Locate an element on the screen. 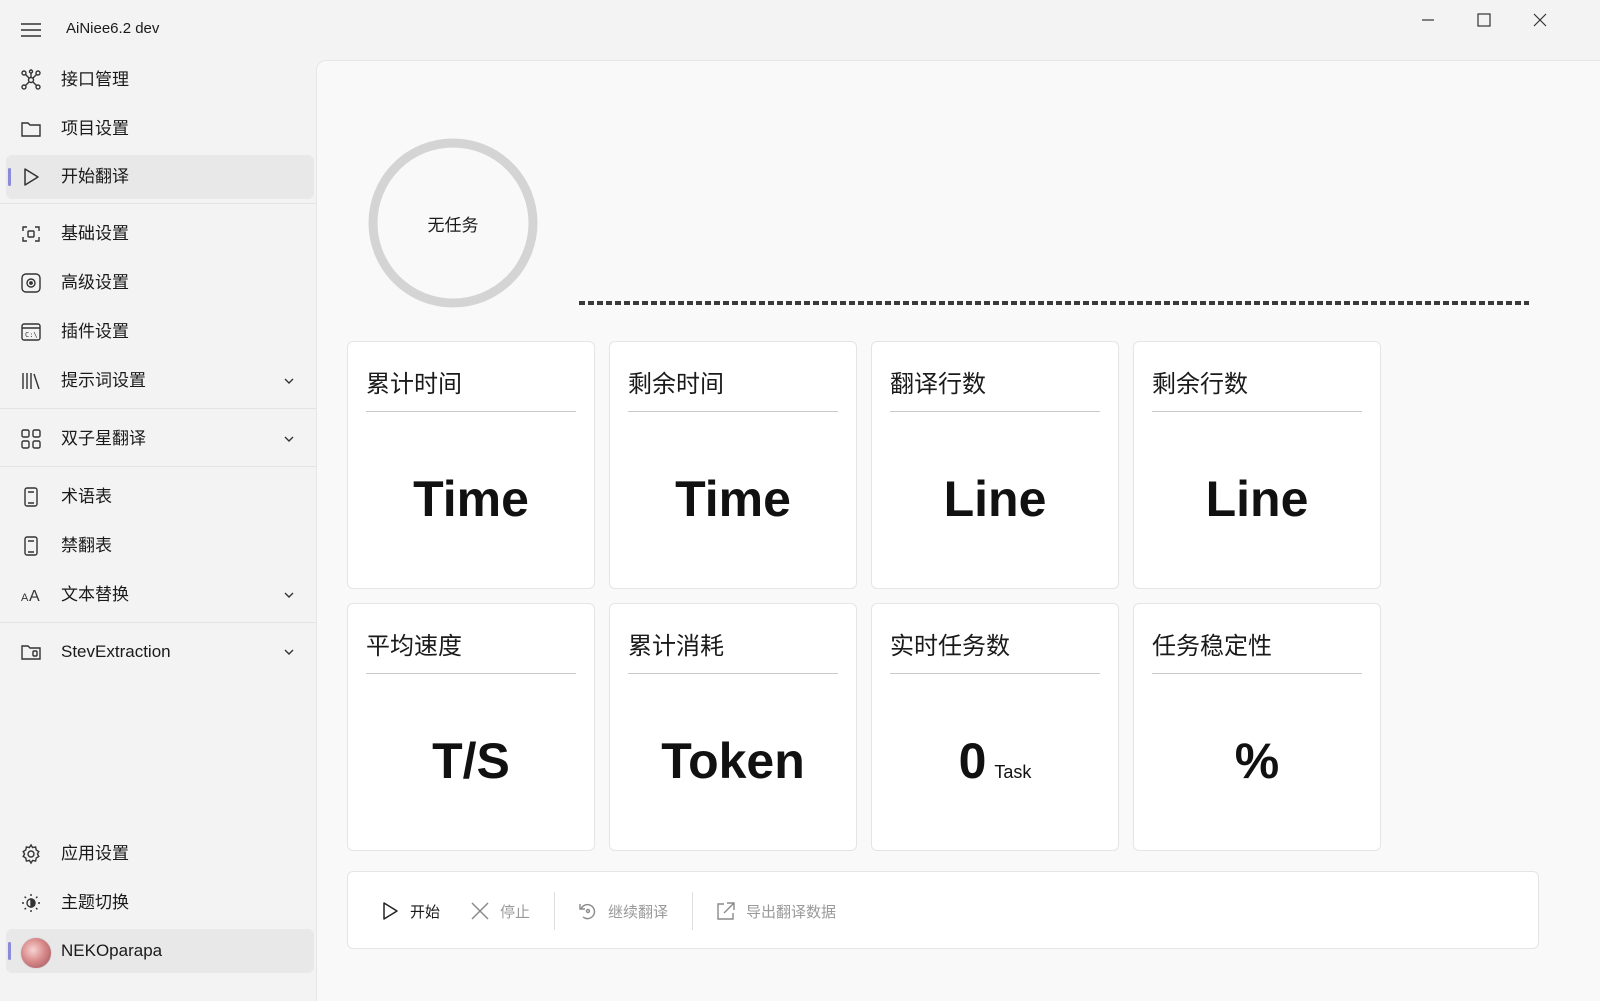 This screenshot has height=1001, width=1600. start-label: 开始 is located at coordinates (425, 912).